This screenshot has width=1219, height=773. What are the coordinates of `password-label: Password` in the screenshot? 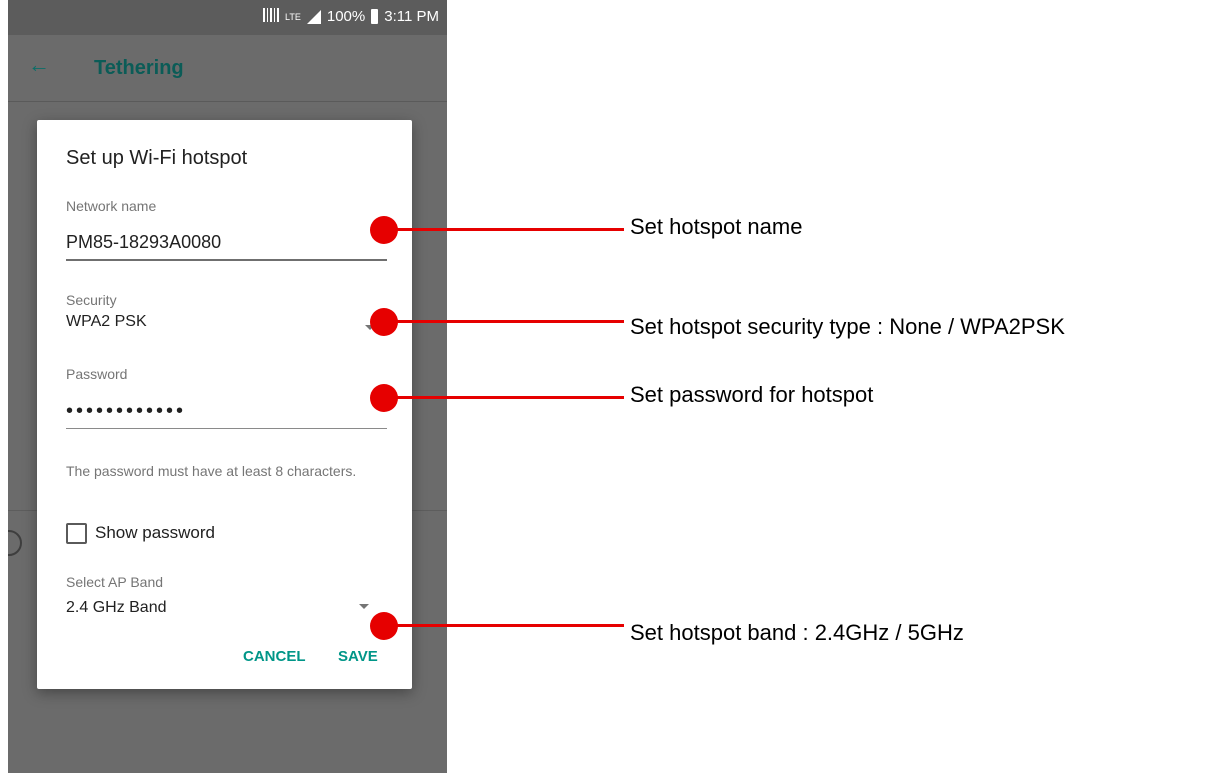 It's located at (97, 374).